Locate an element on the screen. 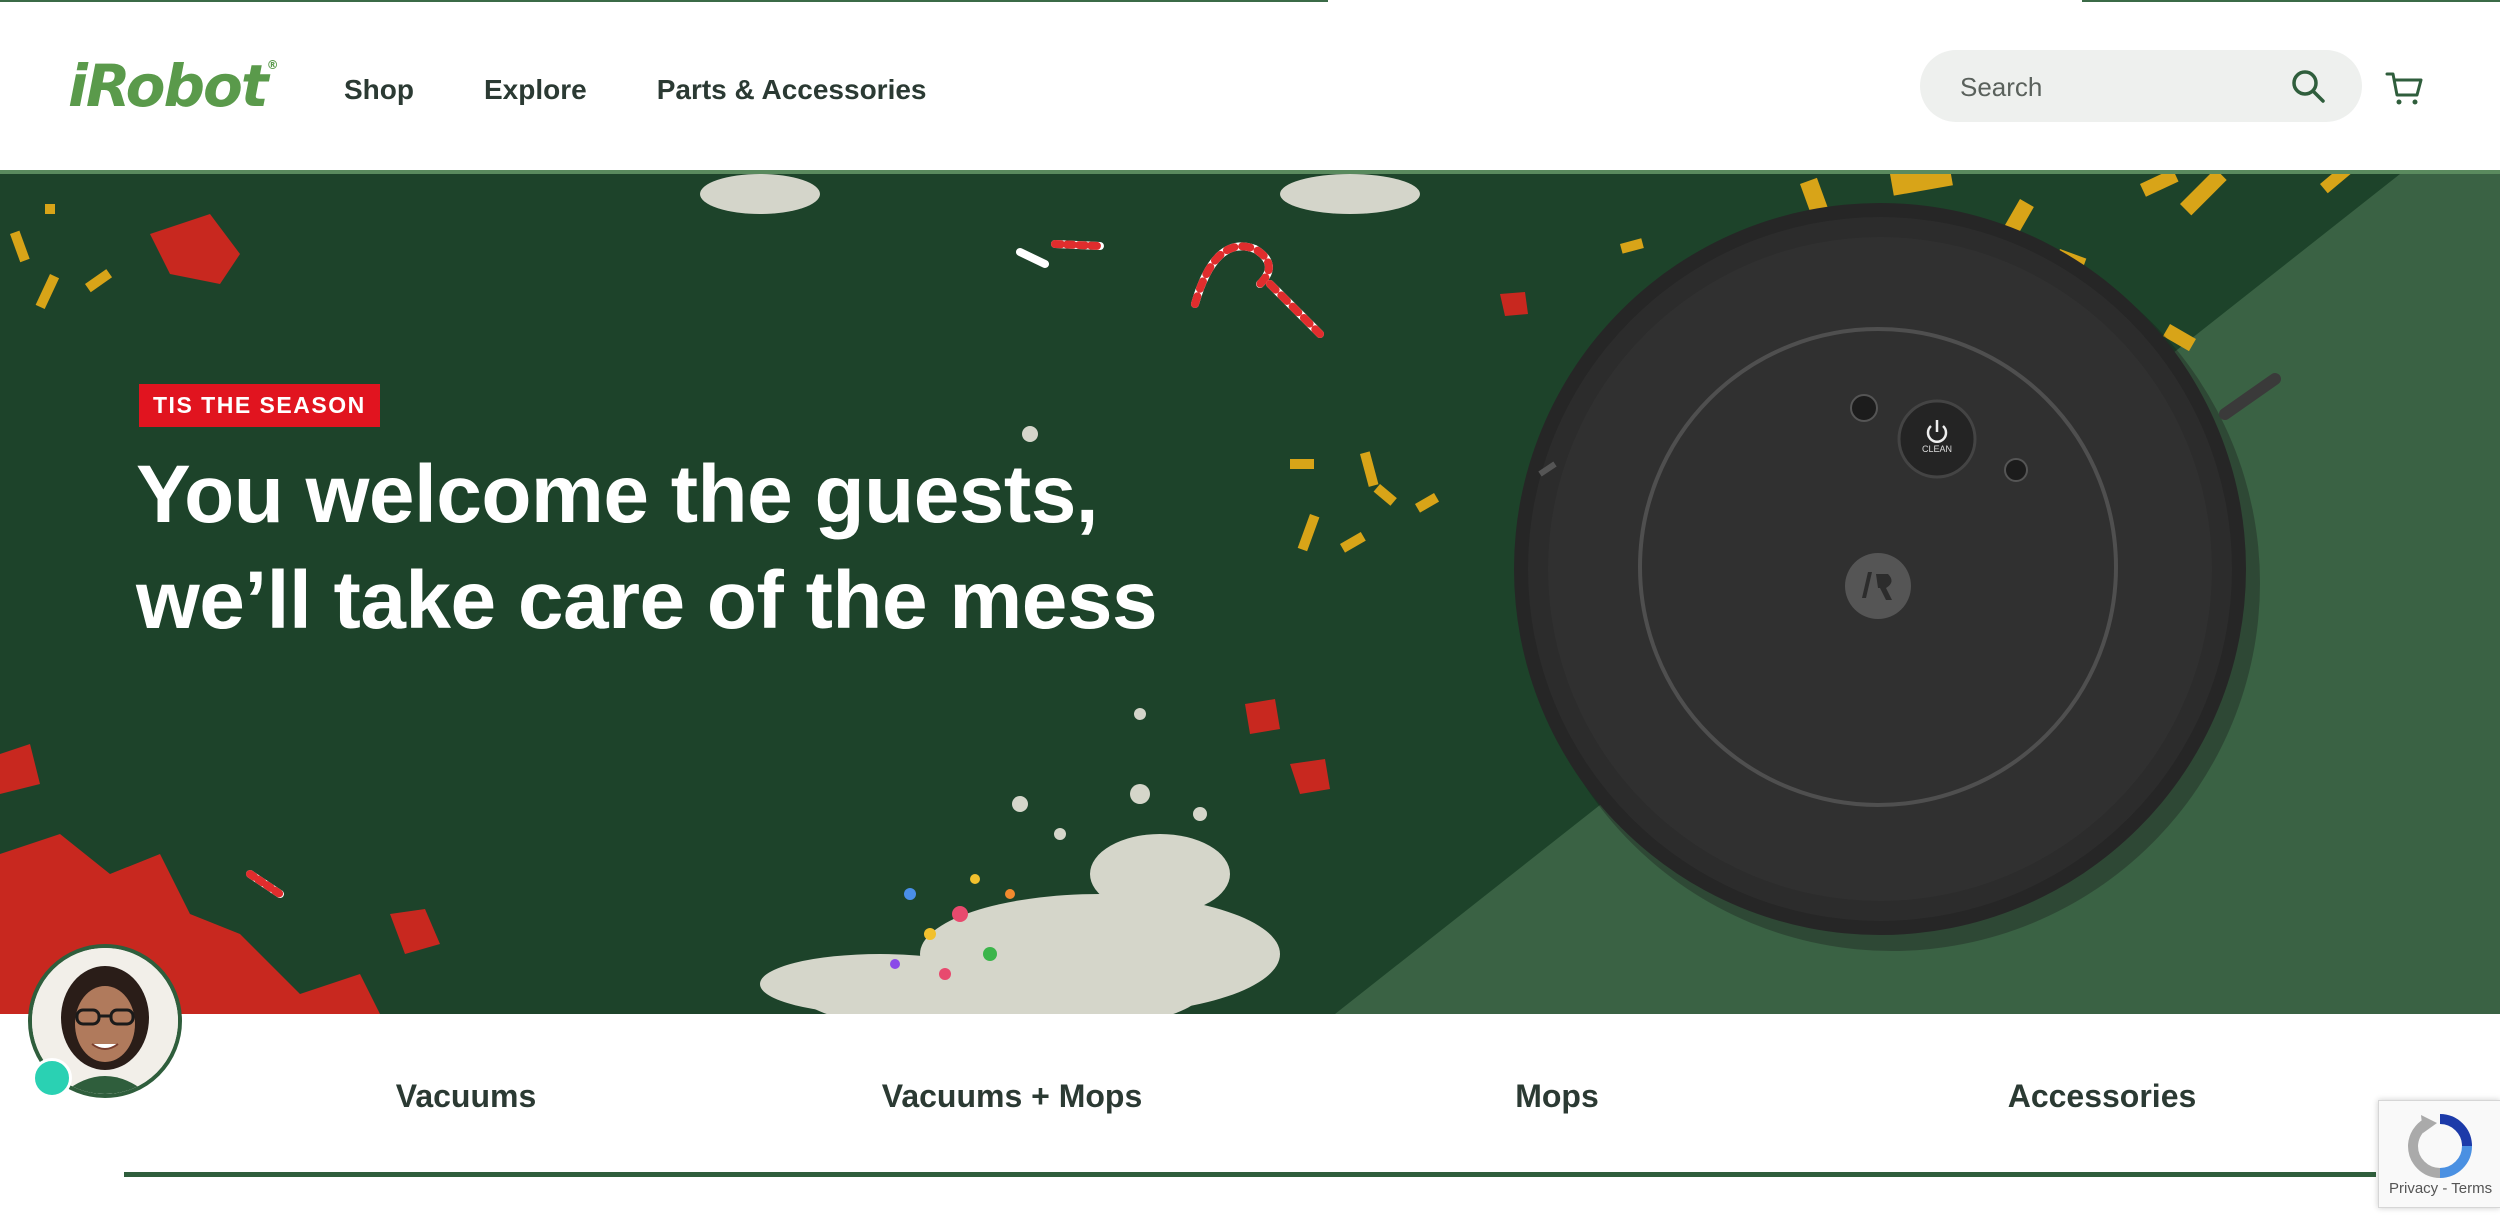 Image resolution: width=2500 pixels, height=1220 pixels. search-box is located at coordinates (2141, 87).